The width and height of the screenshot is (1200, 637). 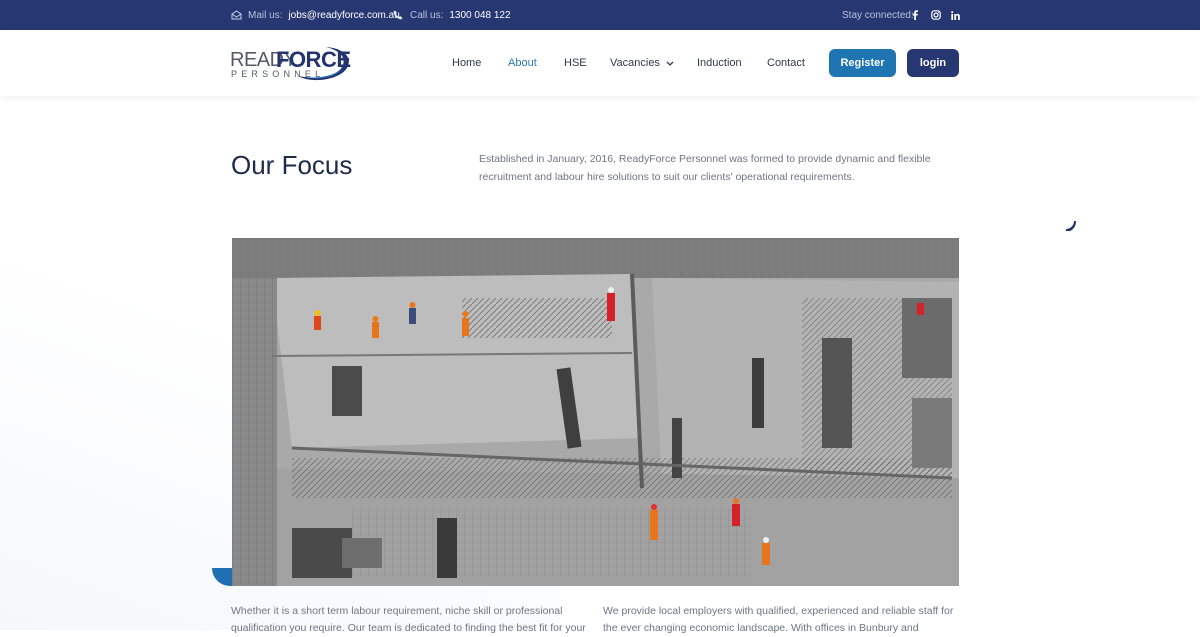 I want to click on mail-contact: Mail us: jobs@readyforce.com.au, so click(x=315, y=15).